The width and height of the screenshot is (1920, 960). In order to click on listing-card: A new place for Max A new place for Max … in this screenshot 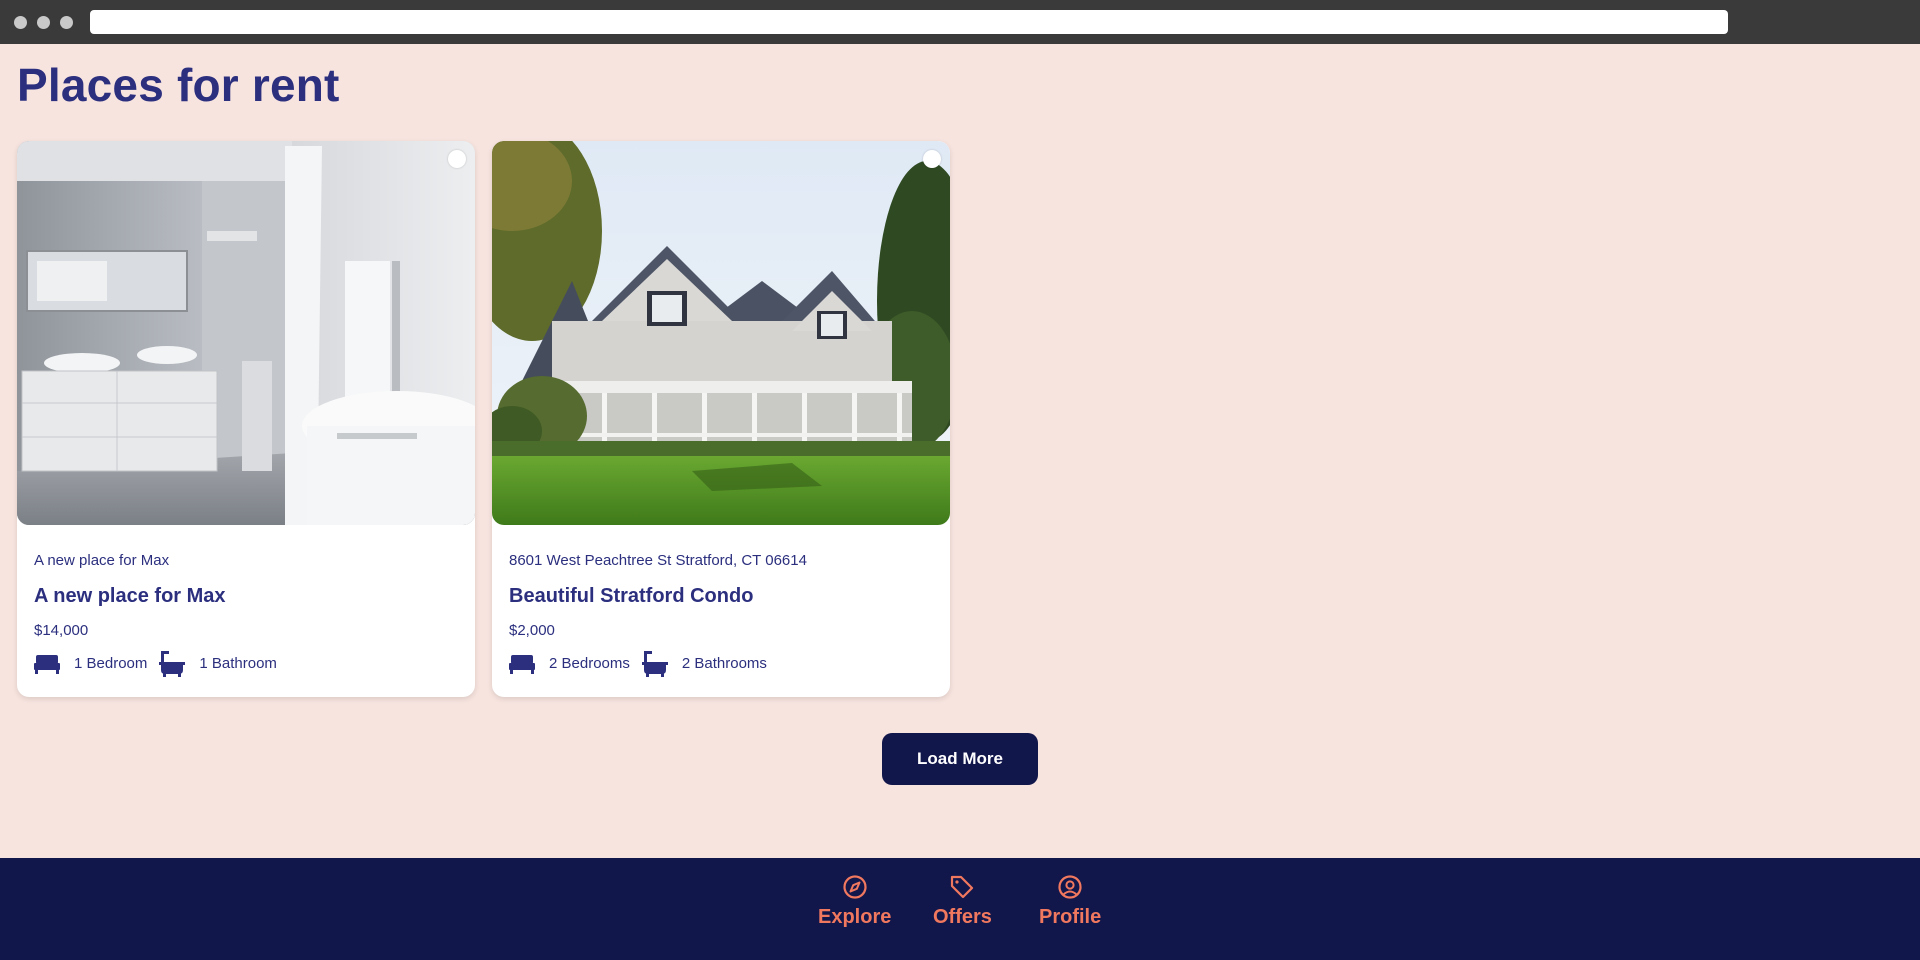, I will do `click(246, 419)`.